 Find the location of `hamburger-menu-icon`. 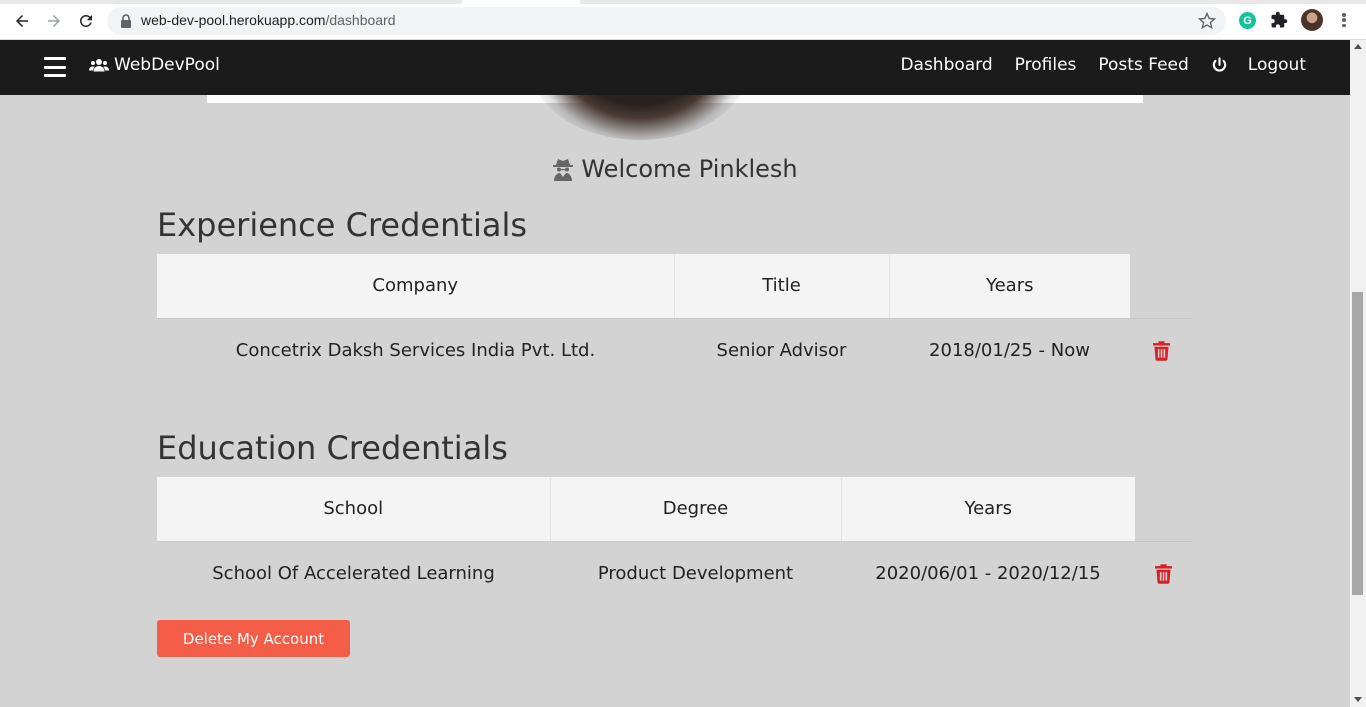

hamburger-menu-icon is located at coordinates (55, 67).